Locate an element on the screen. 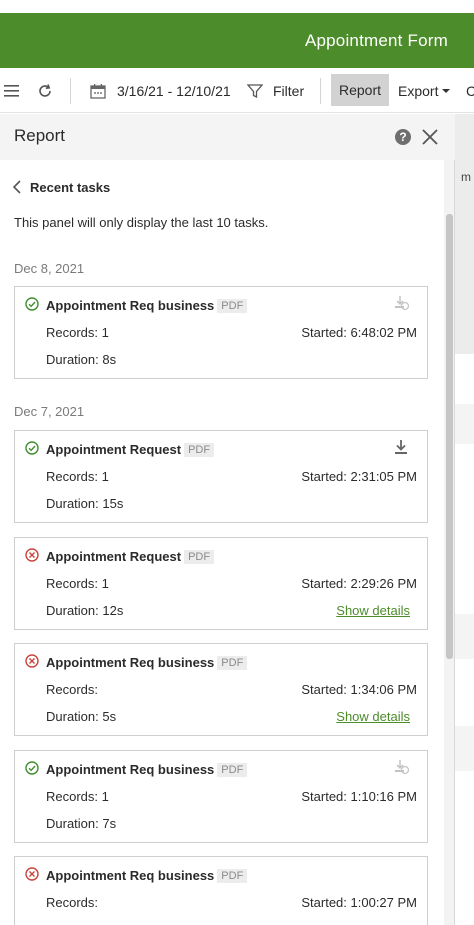  task-duration: Duration: 15s is located at coordinates (85, 503).